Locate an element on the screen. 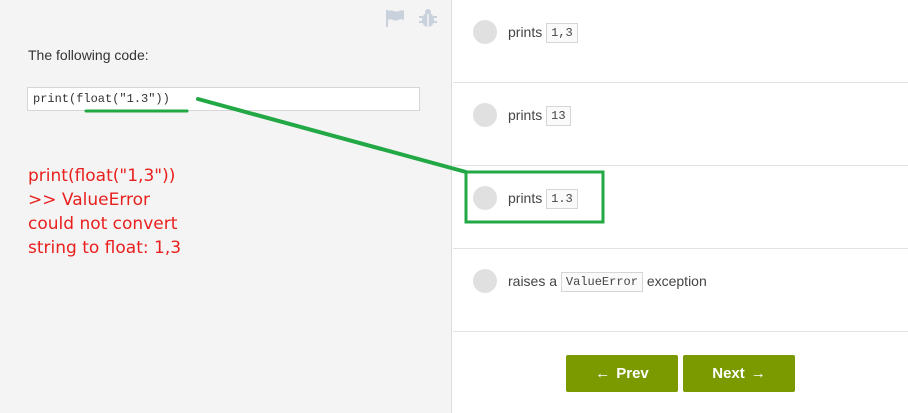 This screenshot has height=413, width=908. option-label: prints 1,3 is located at coordinates (543, 32).